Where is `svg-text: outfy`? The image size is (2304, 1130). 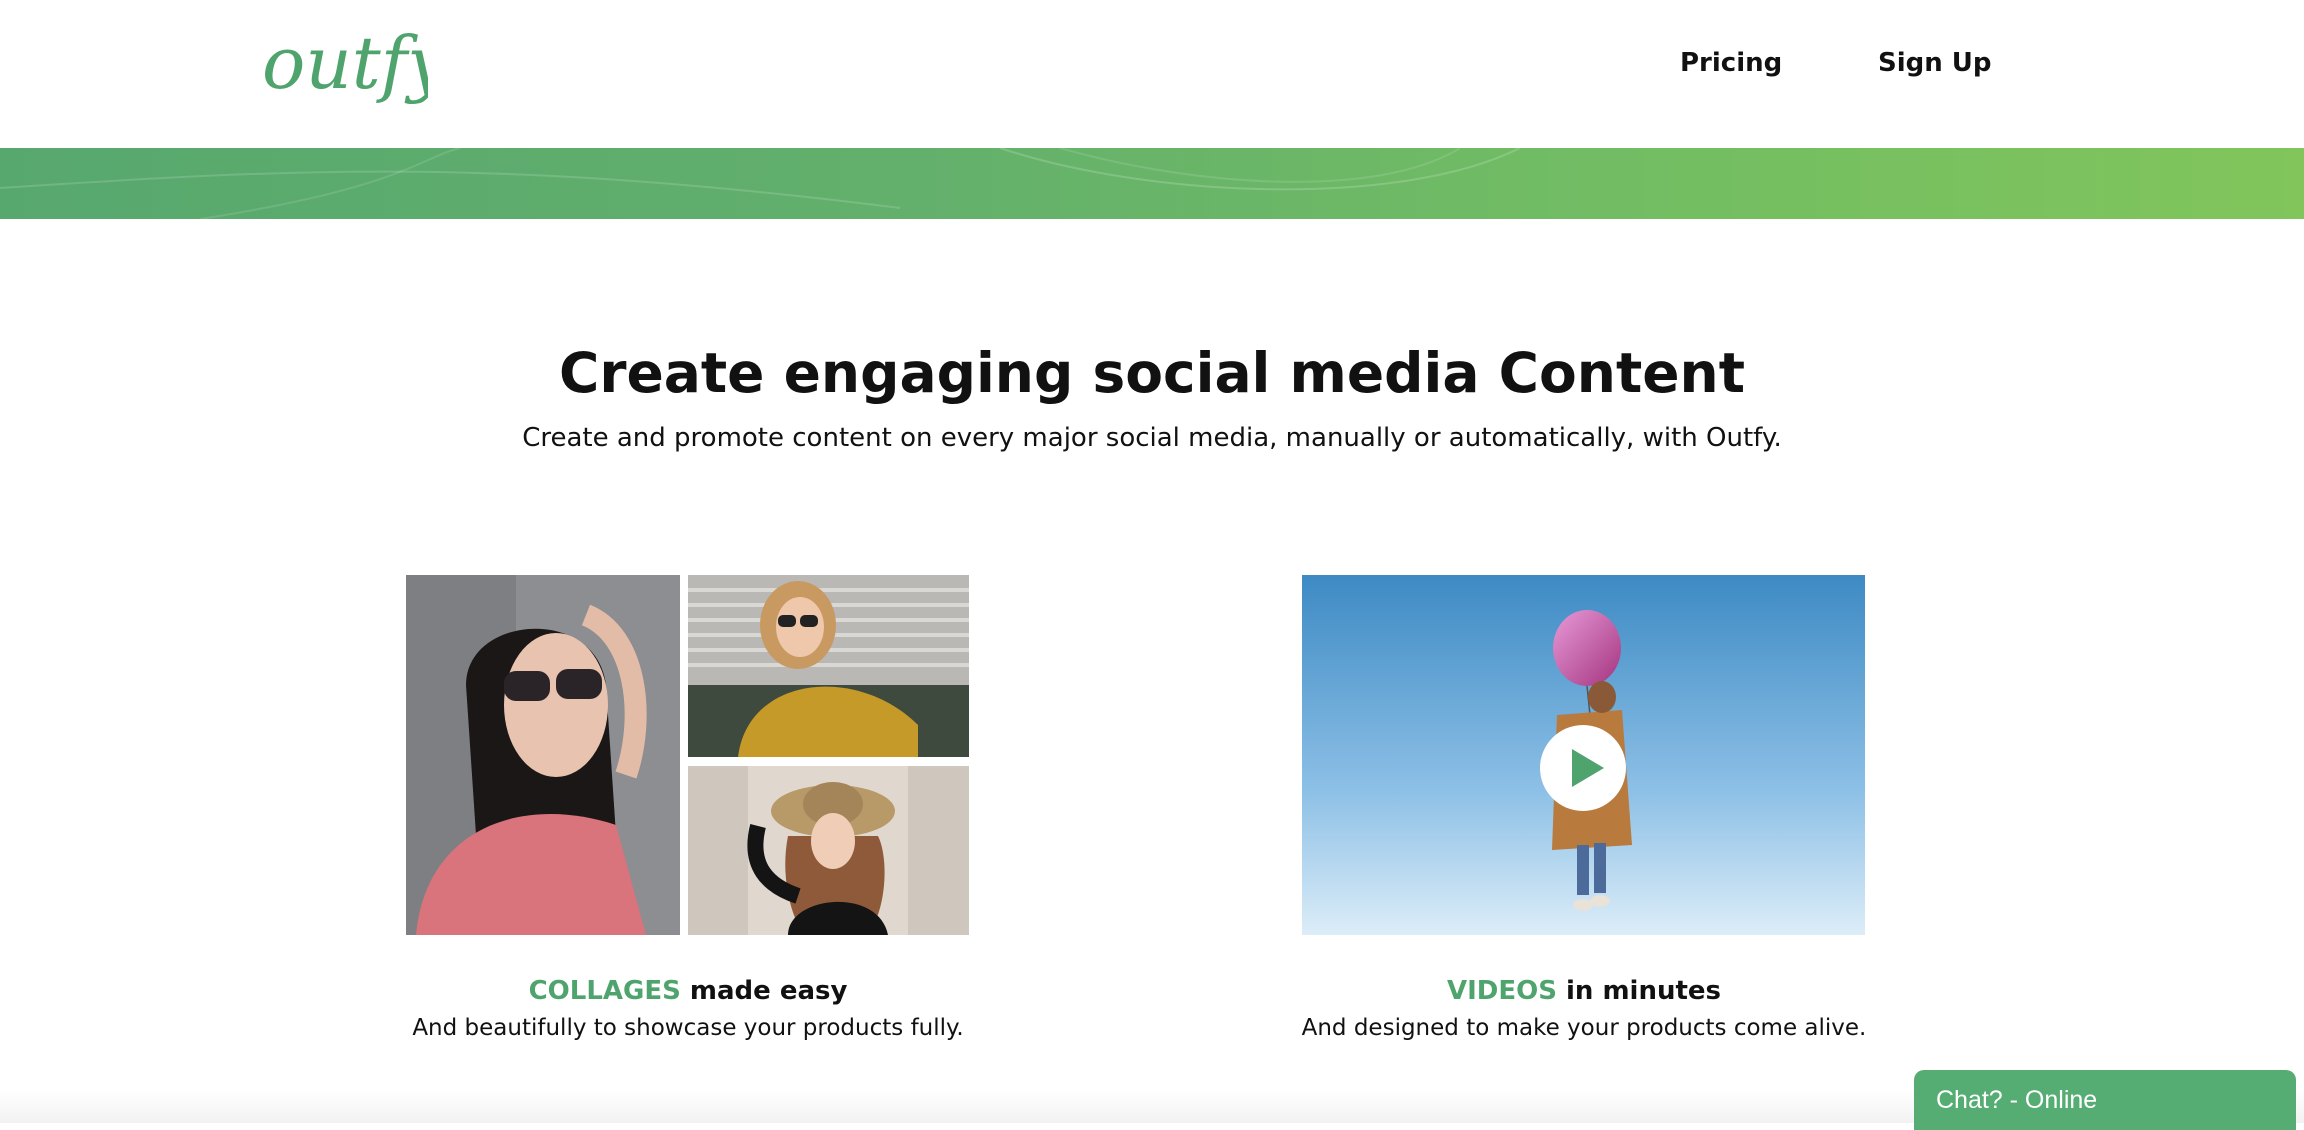 svg-text: outfy is located at coordinates (345, 63).